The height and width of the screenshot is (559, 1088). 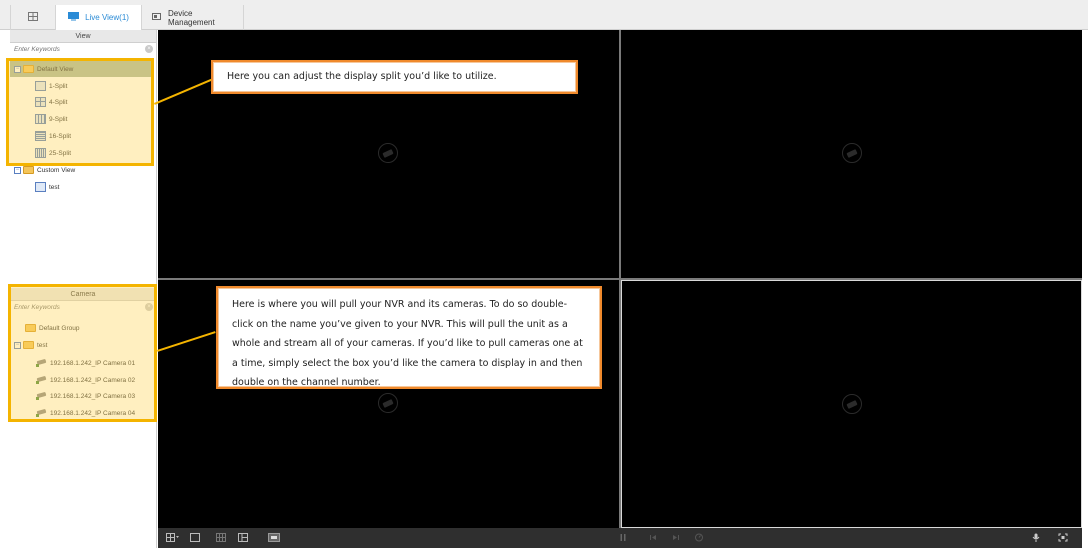 What do you see at coordinates (80, 112) in the screenshot?
I see `split-options-highlight` at bounding box center [80, 112].